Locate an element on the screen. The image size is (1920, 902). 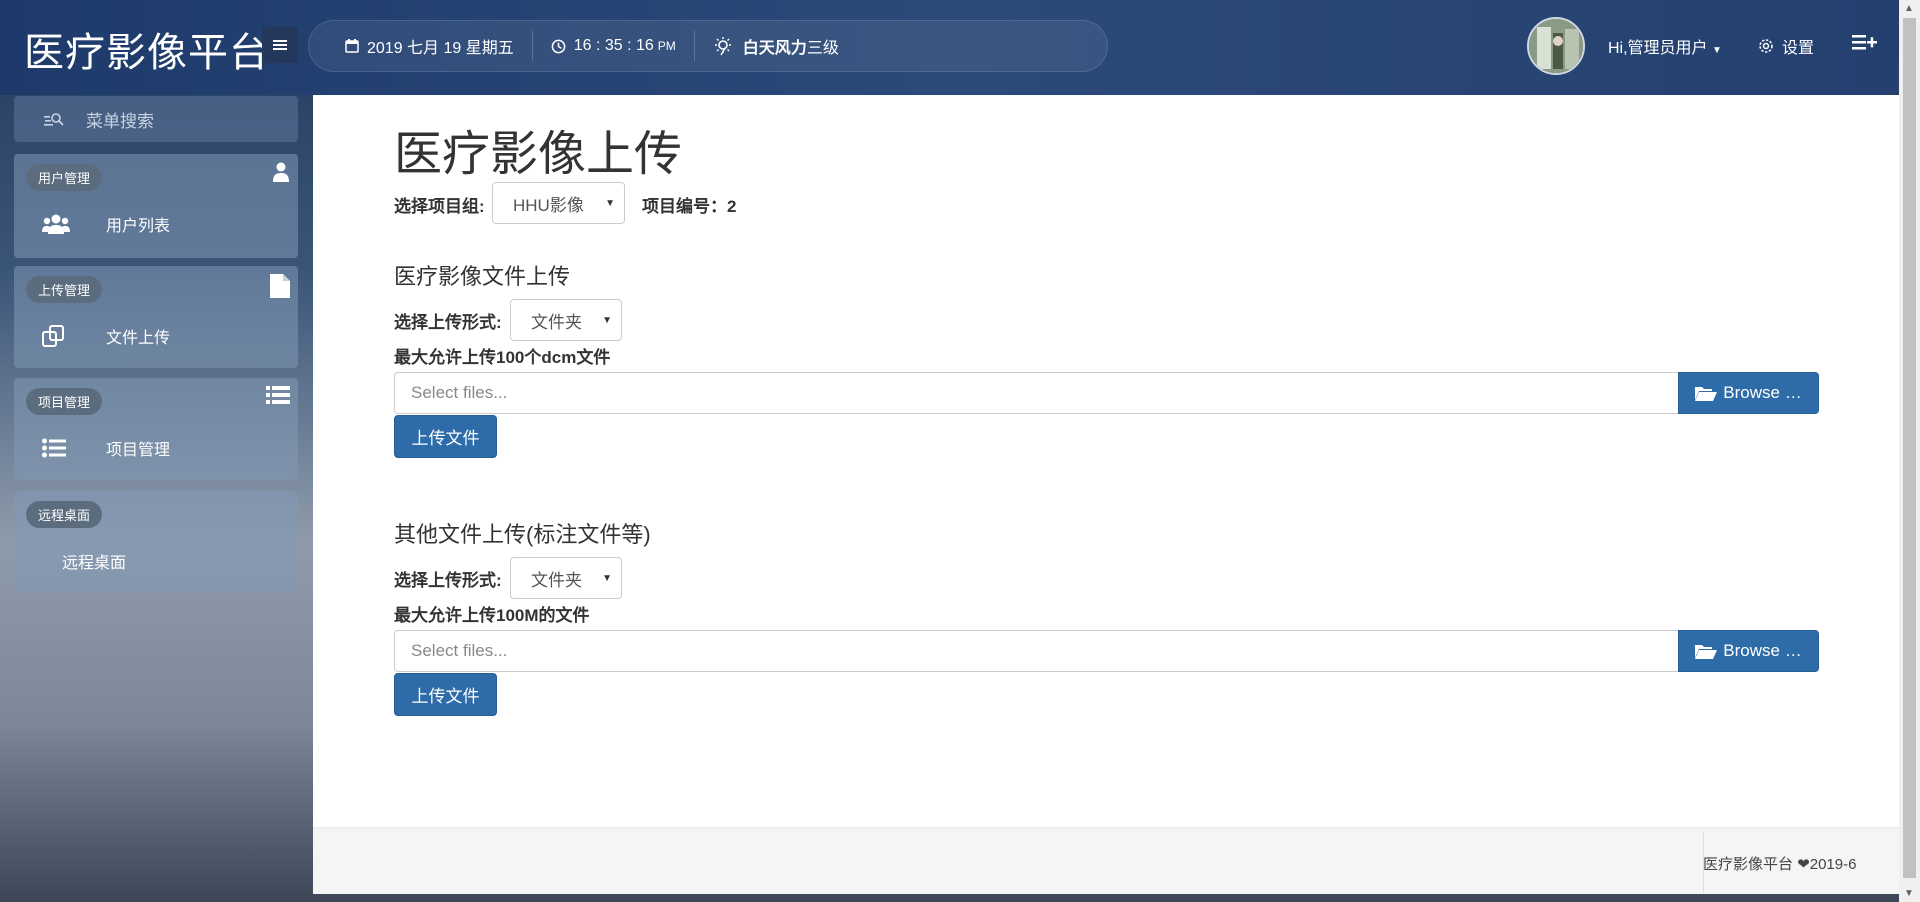
users-icon is located at coordinates (62, 224).